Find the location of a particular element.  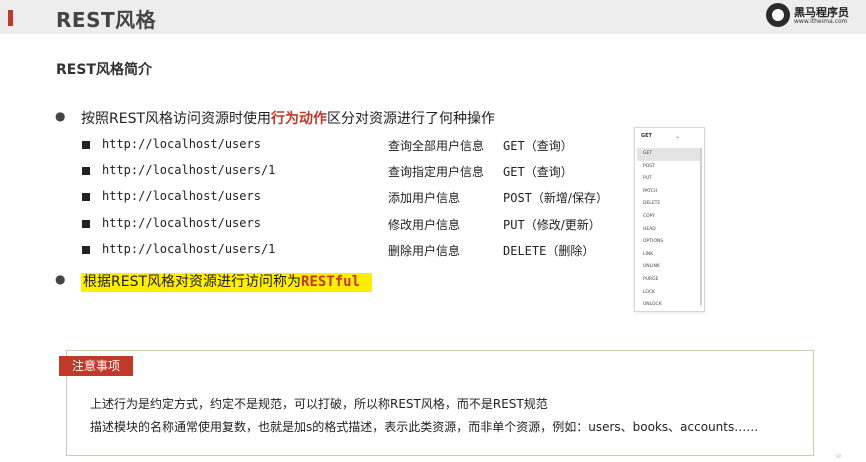

dropdown-option: DELETE is located at coordinates (668, 204).